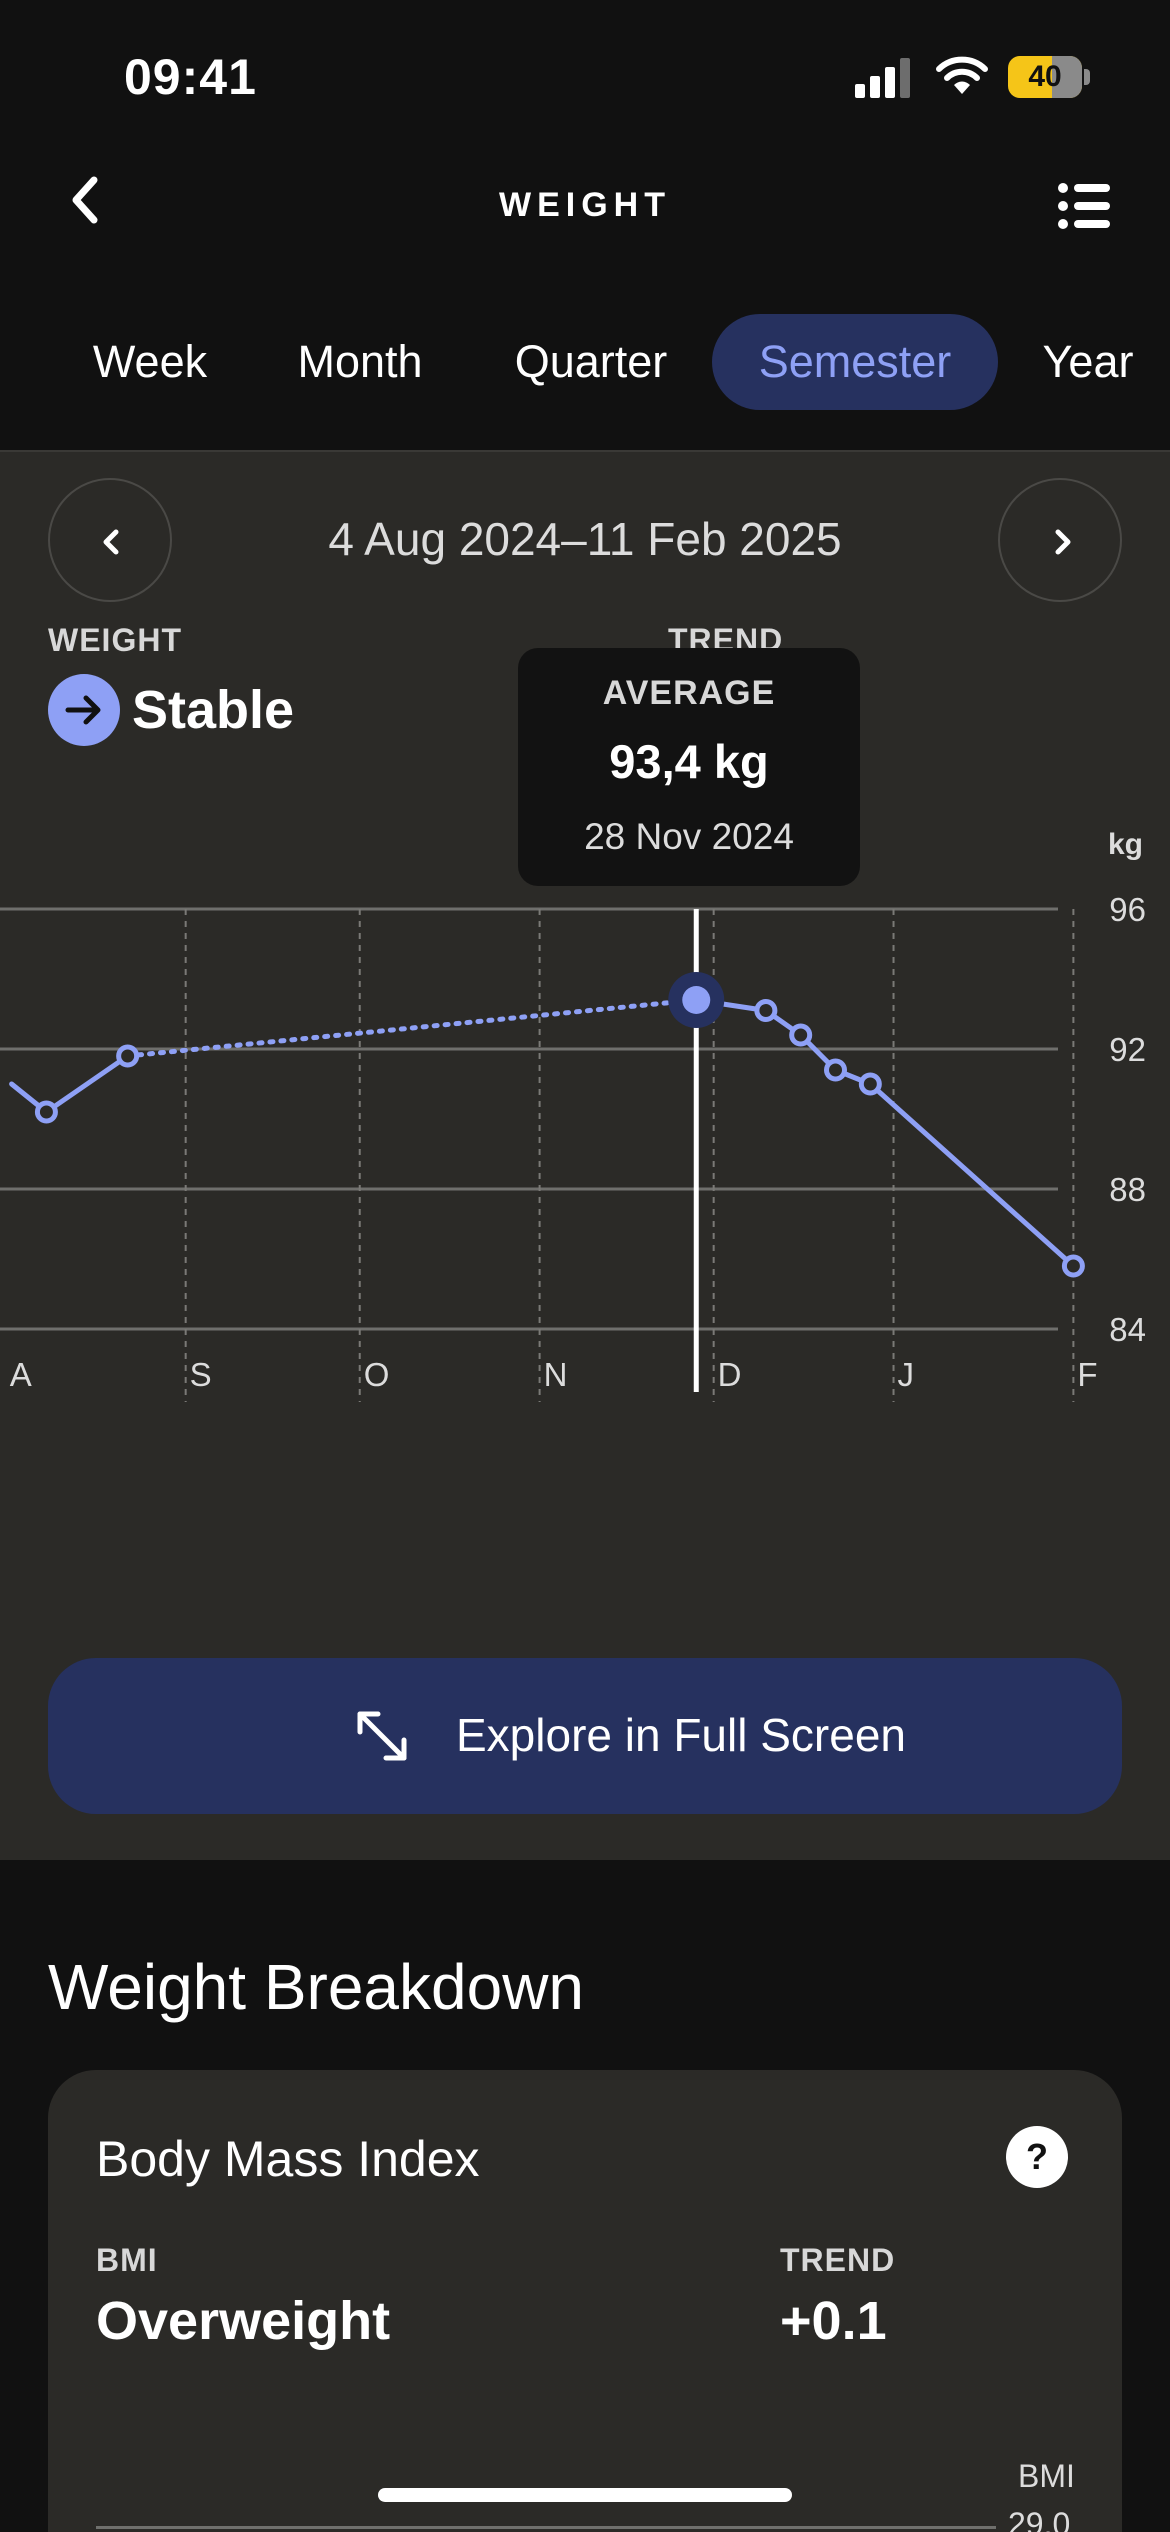  Describe the element at coordinates (316, 1987) in the screenshot. I see `section-title-weight-breakdown: Weight Breakdown` at that location.